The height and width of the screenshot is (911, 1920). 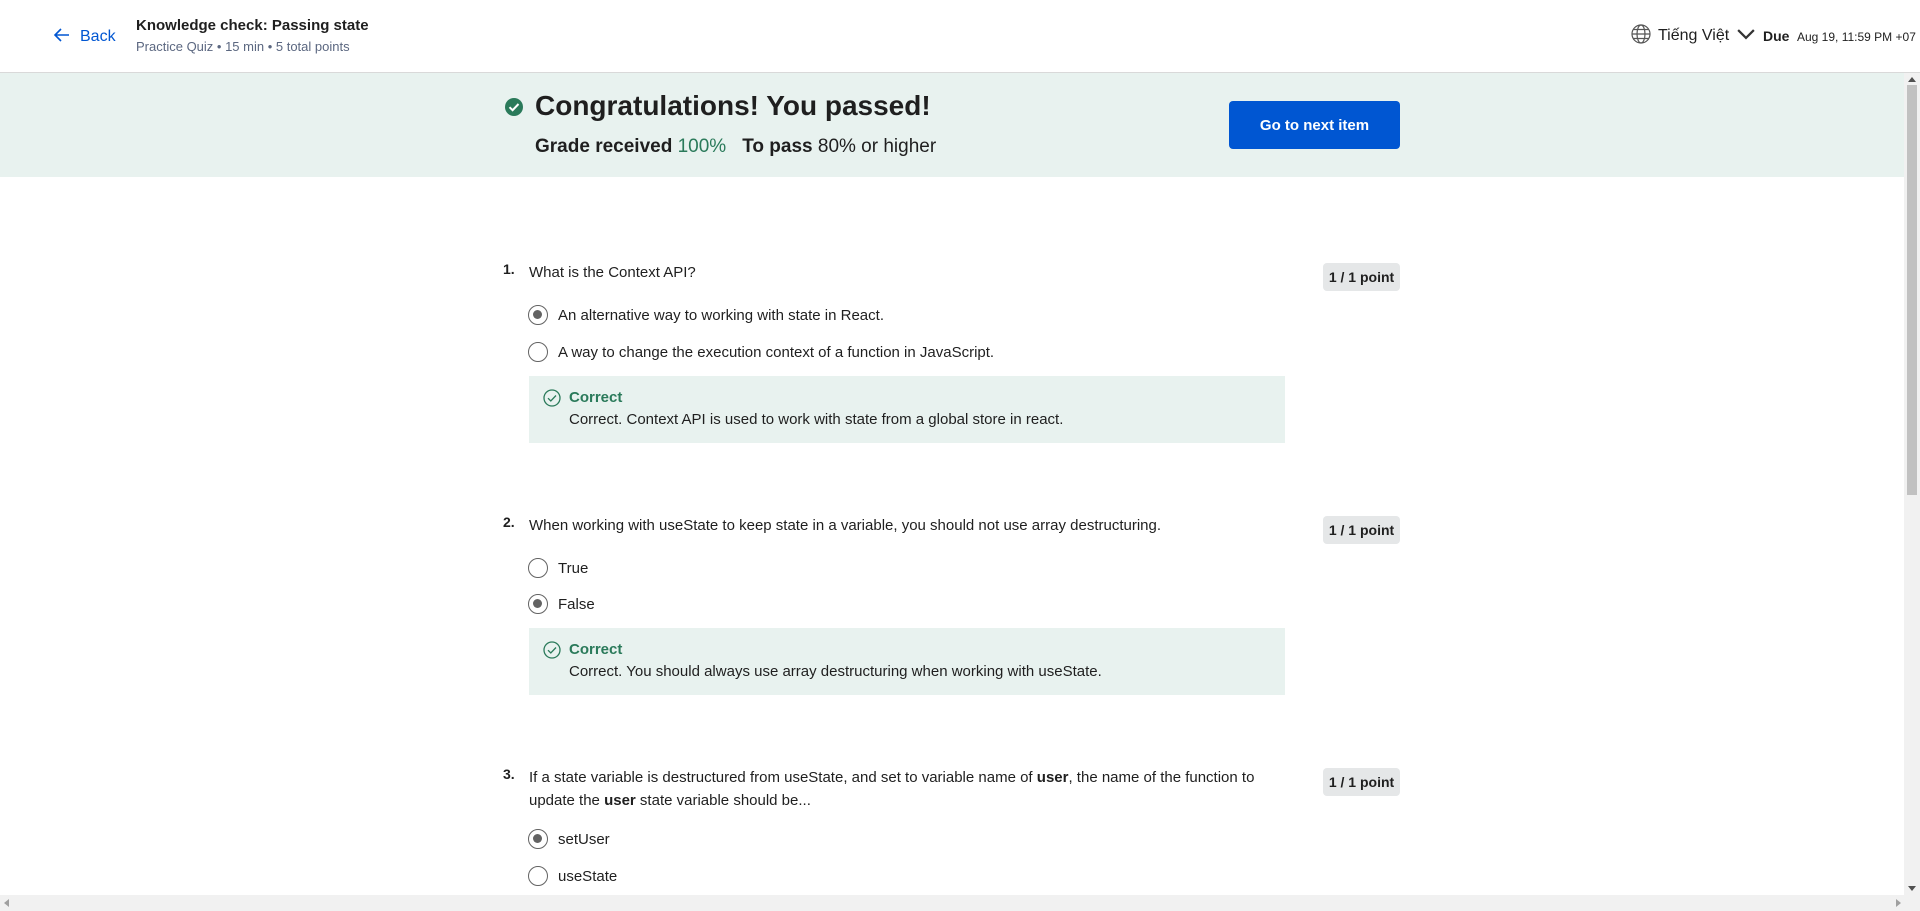 What do you see at coordinates (1641, 36) in the screenshot?
I see `globe-icon` at bounding box center [1641, 36].